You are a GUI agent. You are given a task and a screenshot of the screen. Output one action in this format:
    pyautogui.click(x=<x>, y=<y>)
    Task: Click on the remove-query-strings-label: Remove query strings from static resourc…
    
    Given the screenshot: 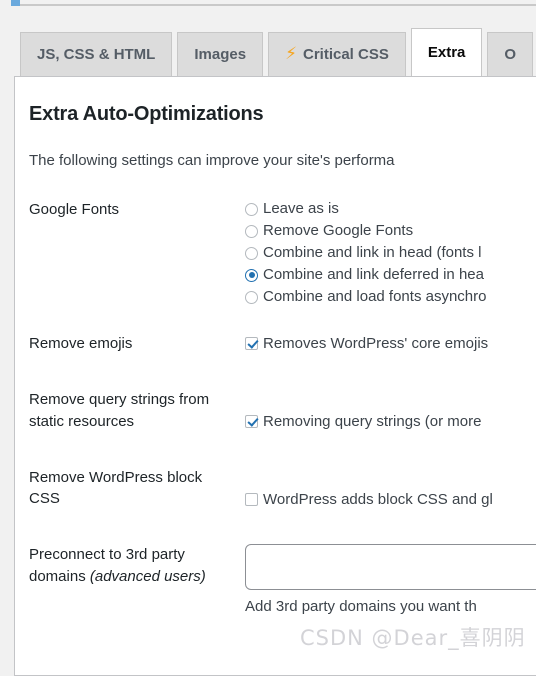 What is the action you would take?
    pyautogui.click(x=119, y=410)
    